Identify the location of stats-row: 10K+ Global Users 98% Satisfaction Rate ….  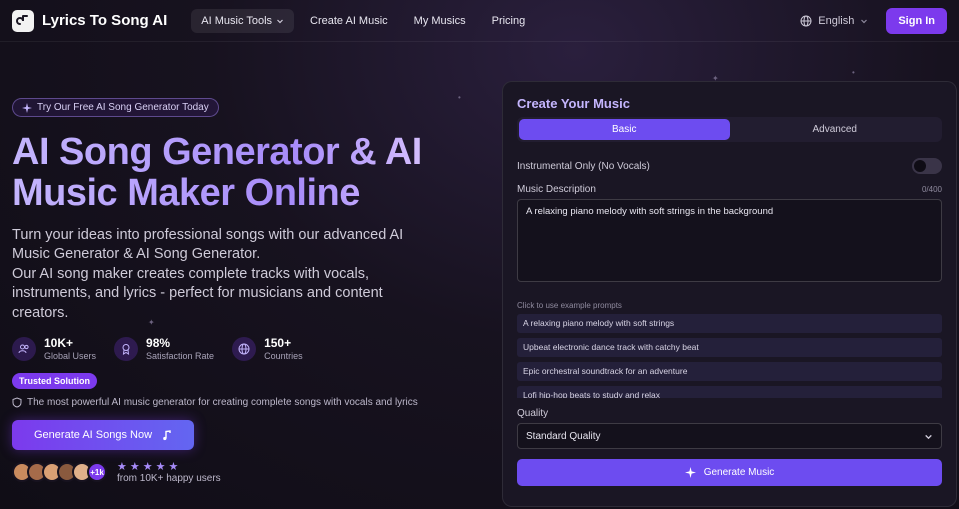
(247, 348).